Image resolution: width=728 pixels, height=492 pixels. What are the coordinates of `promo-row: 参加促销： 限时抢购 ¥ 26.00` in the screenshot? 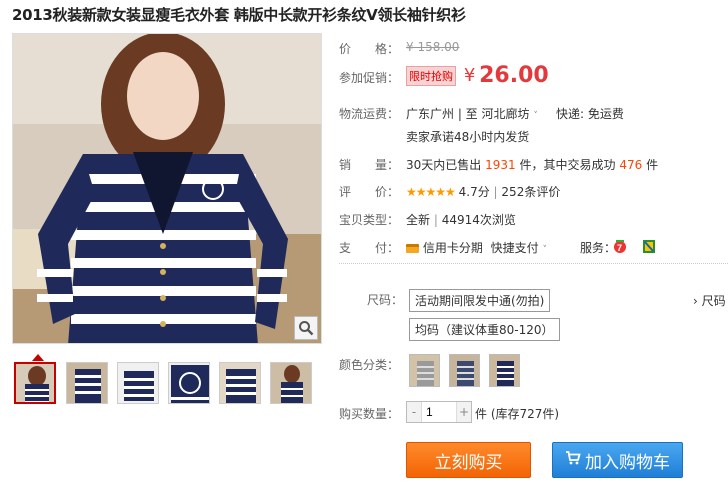 It's located at (533, 77).